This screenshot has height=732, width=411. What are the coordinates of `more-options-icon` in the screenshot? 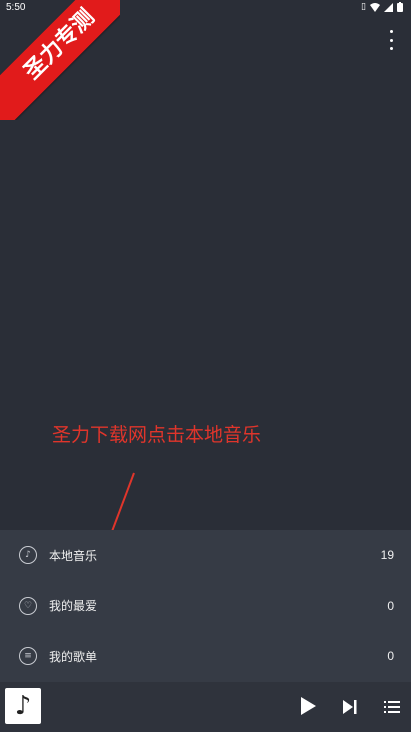 It's located at (391, 40).